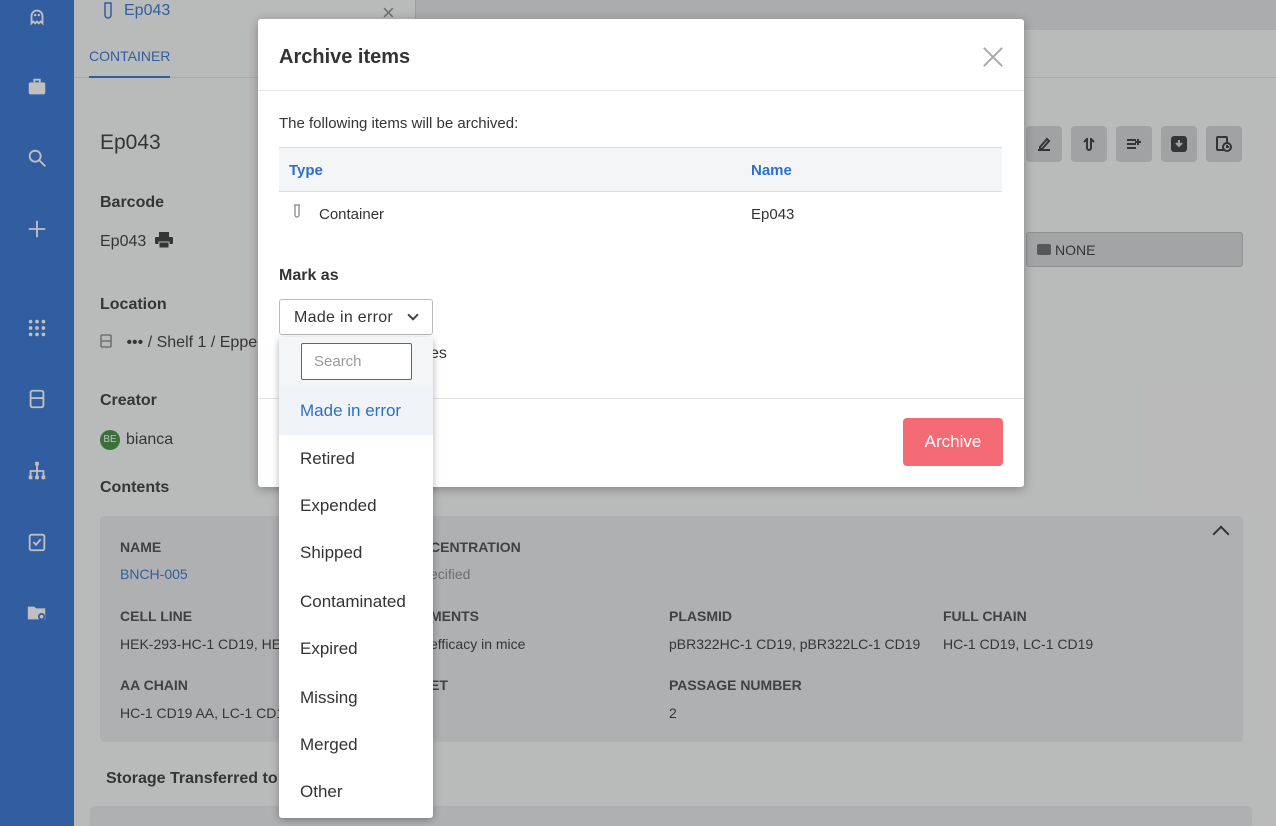 The width and height of the screenshot is (1276, 826). What do you see at coordinates (640, 169) in the screenshot?
I see `table-header: Type Name` at bounding box center [640, 169].